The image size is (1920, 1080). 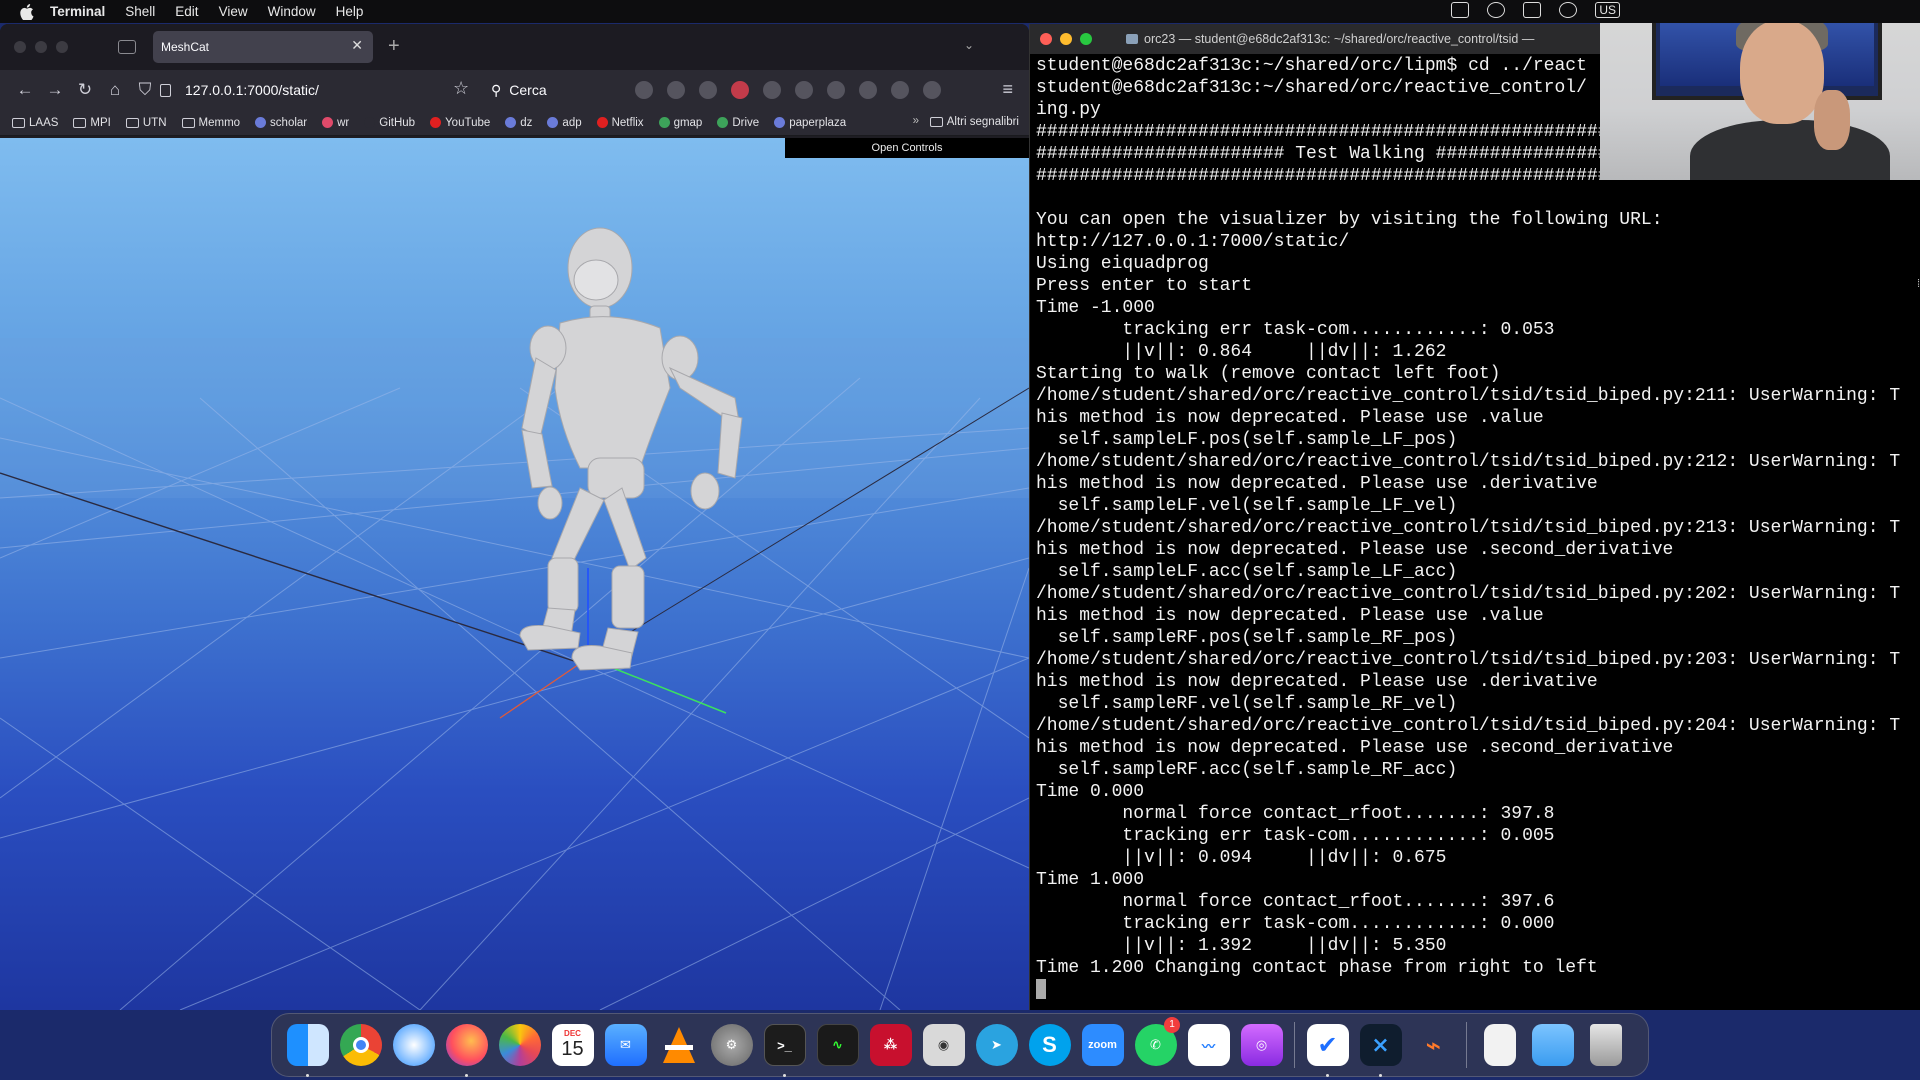 What do you see at coordinates (620, 123) in the screenshot?
I see `bookmark-netflix: Netflix` at bounding box center [620, 123].